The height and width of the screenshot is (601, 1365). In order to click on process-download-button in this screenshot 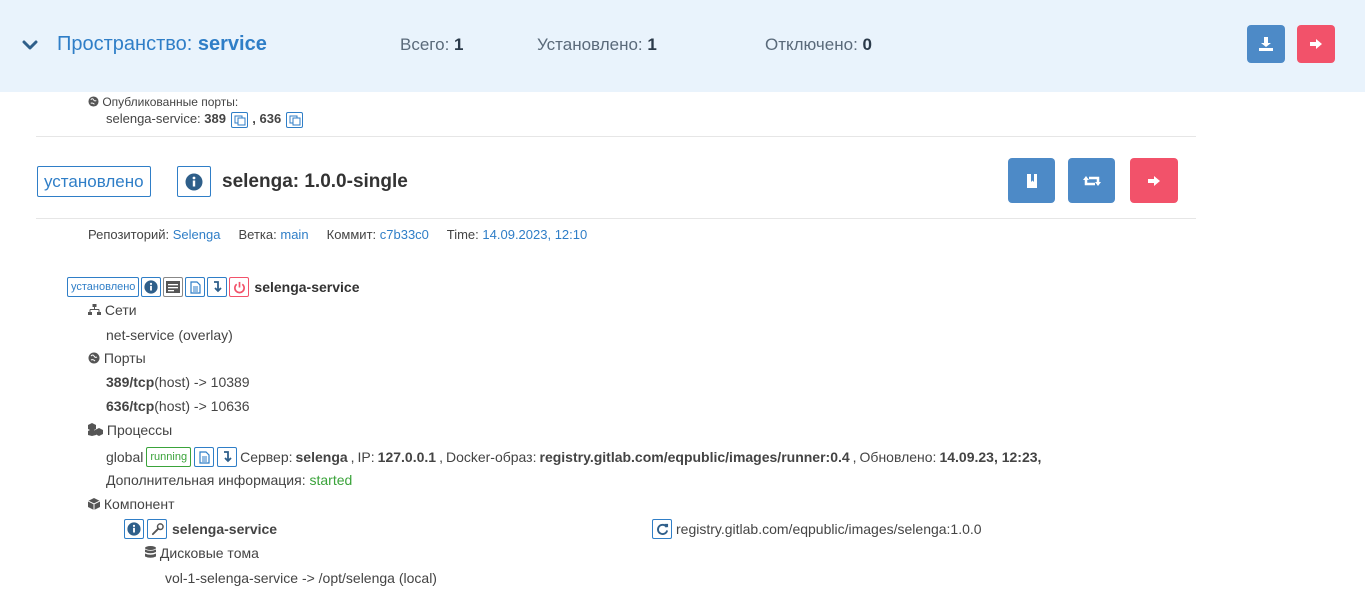, I will do `click(227, 457)`.